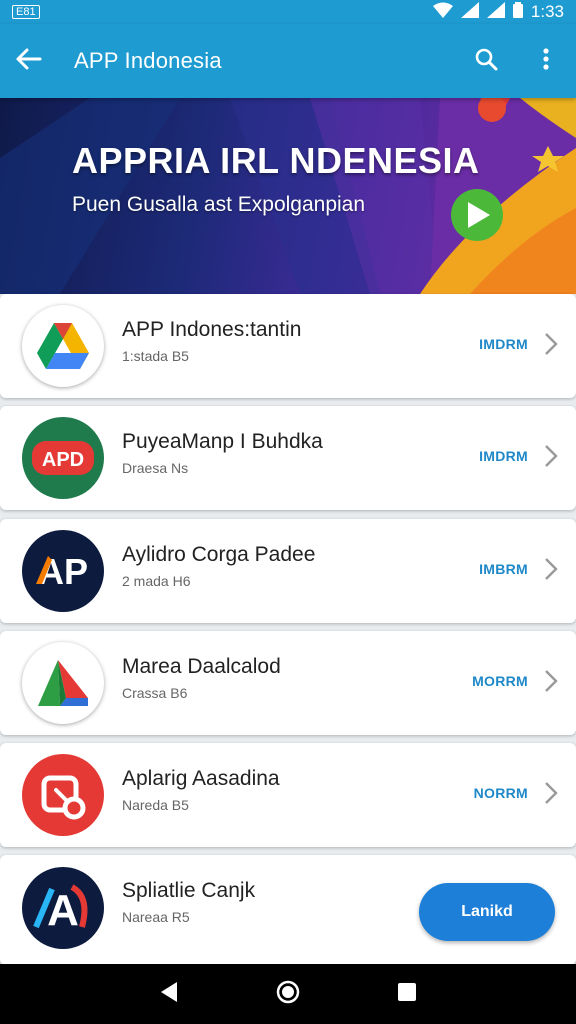 Image resolution: width=576 pixels, height=1024 pixels. Describe the element at coordinates (63, 346) in the screenshot. I see `drive-triangle-icon` at that location.